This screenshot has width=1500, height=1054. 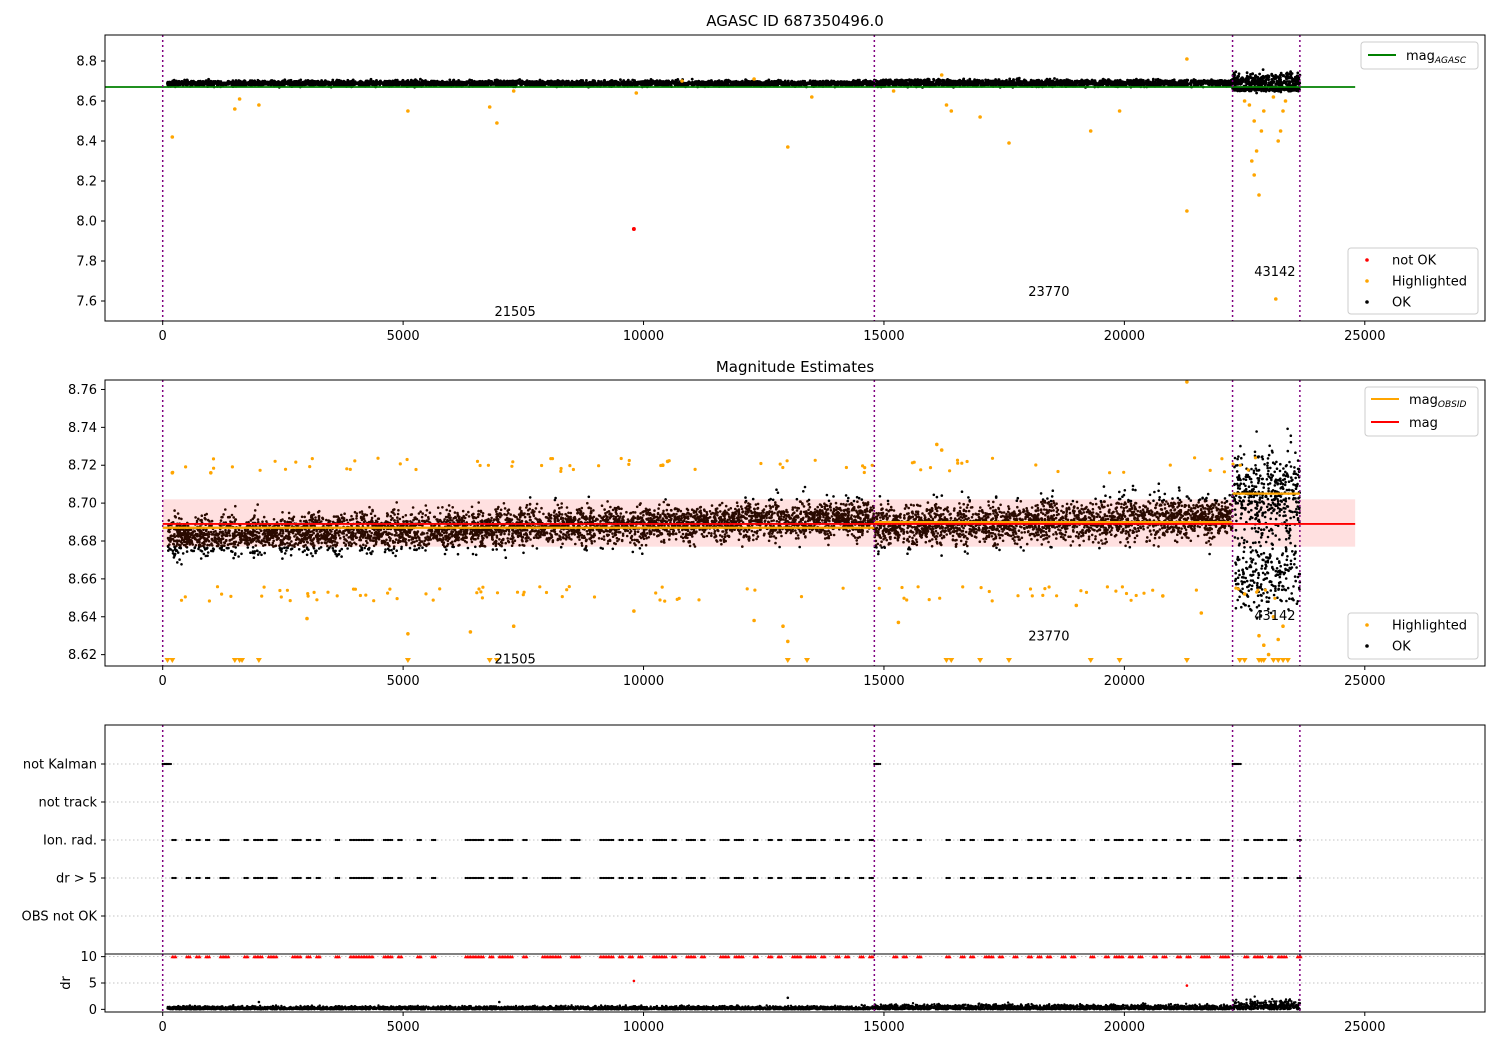 What do you see at coordinates (795, 21) in the screenshot?
I see `plot-title: AGASC ID 687350496.0` at bounding box center [795, 21].